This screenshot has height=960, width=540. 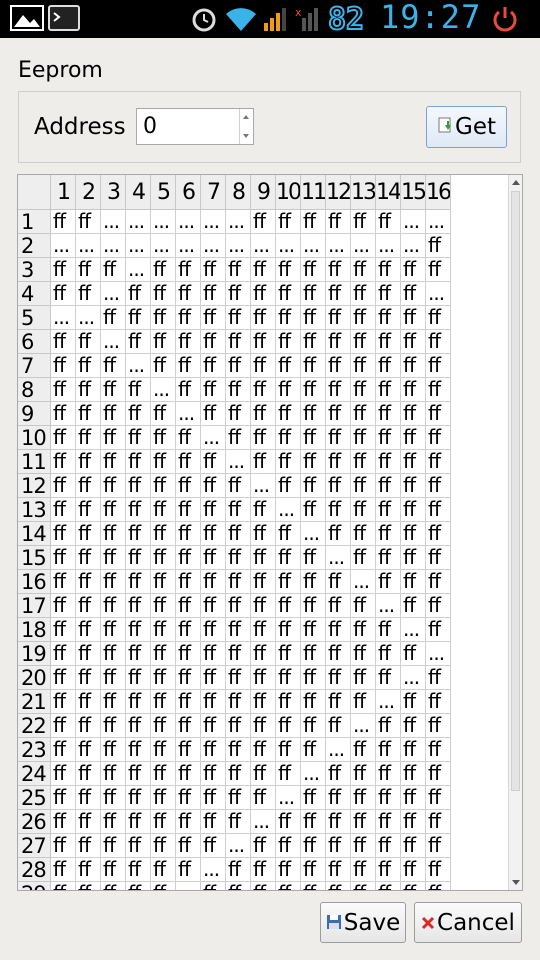 What do you see at coordinates (246, 126) in the screenshot?
I see `spin-arrows` at bounding box center [246, 126].